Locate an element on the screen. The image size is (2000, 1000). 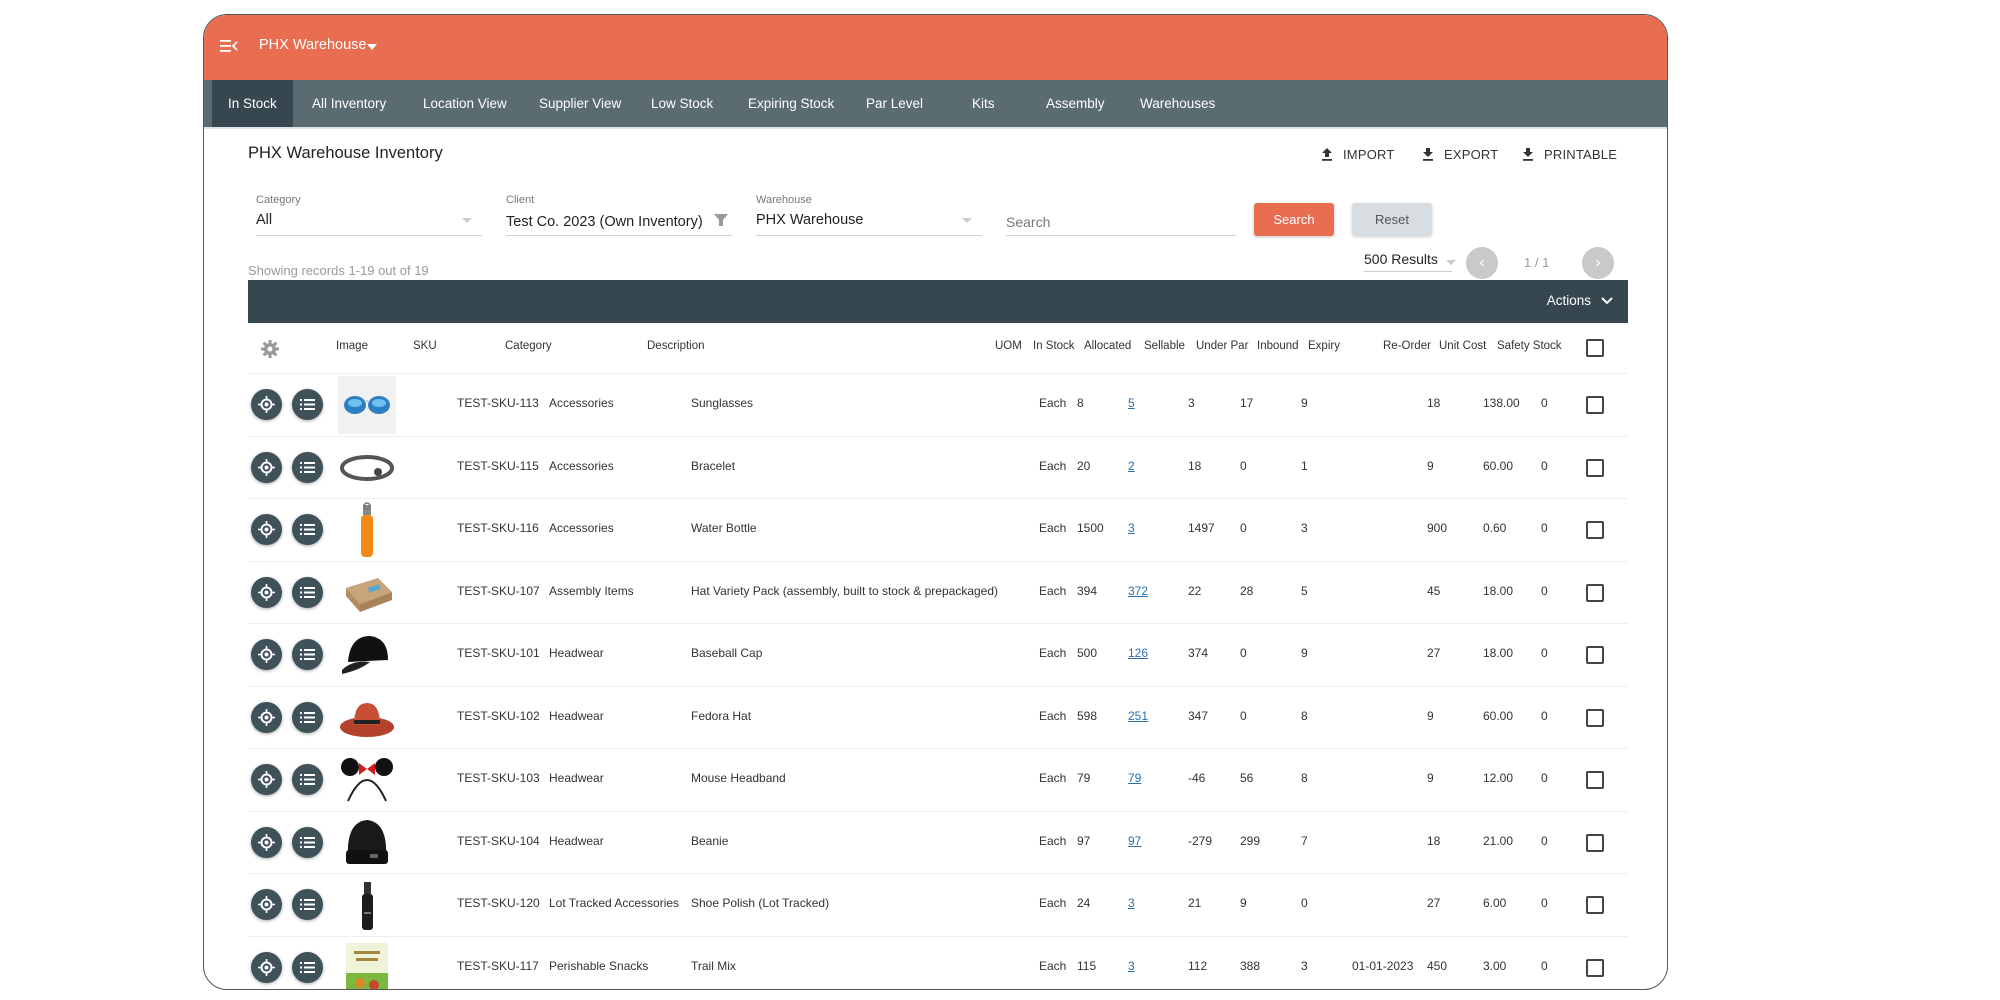
tab-kits: Kits is located at coordinates (983, 103).